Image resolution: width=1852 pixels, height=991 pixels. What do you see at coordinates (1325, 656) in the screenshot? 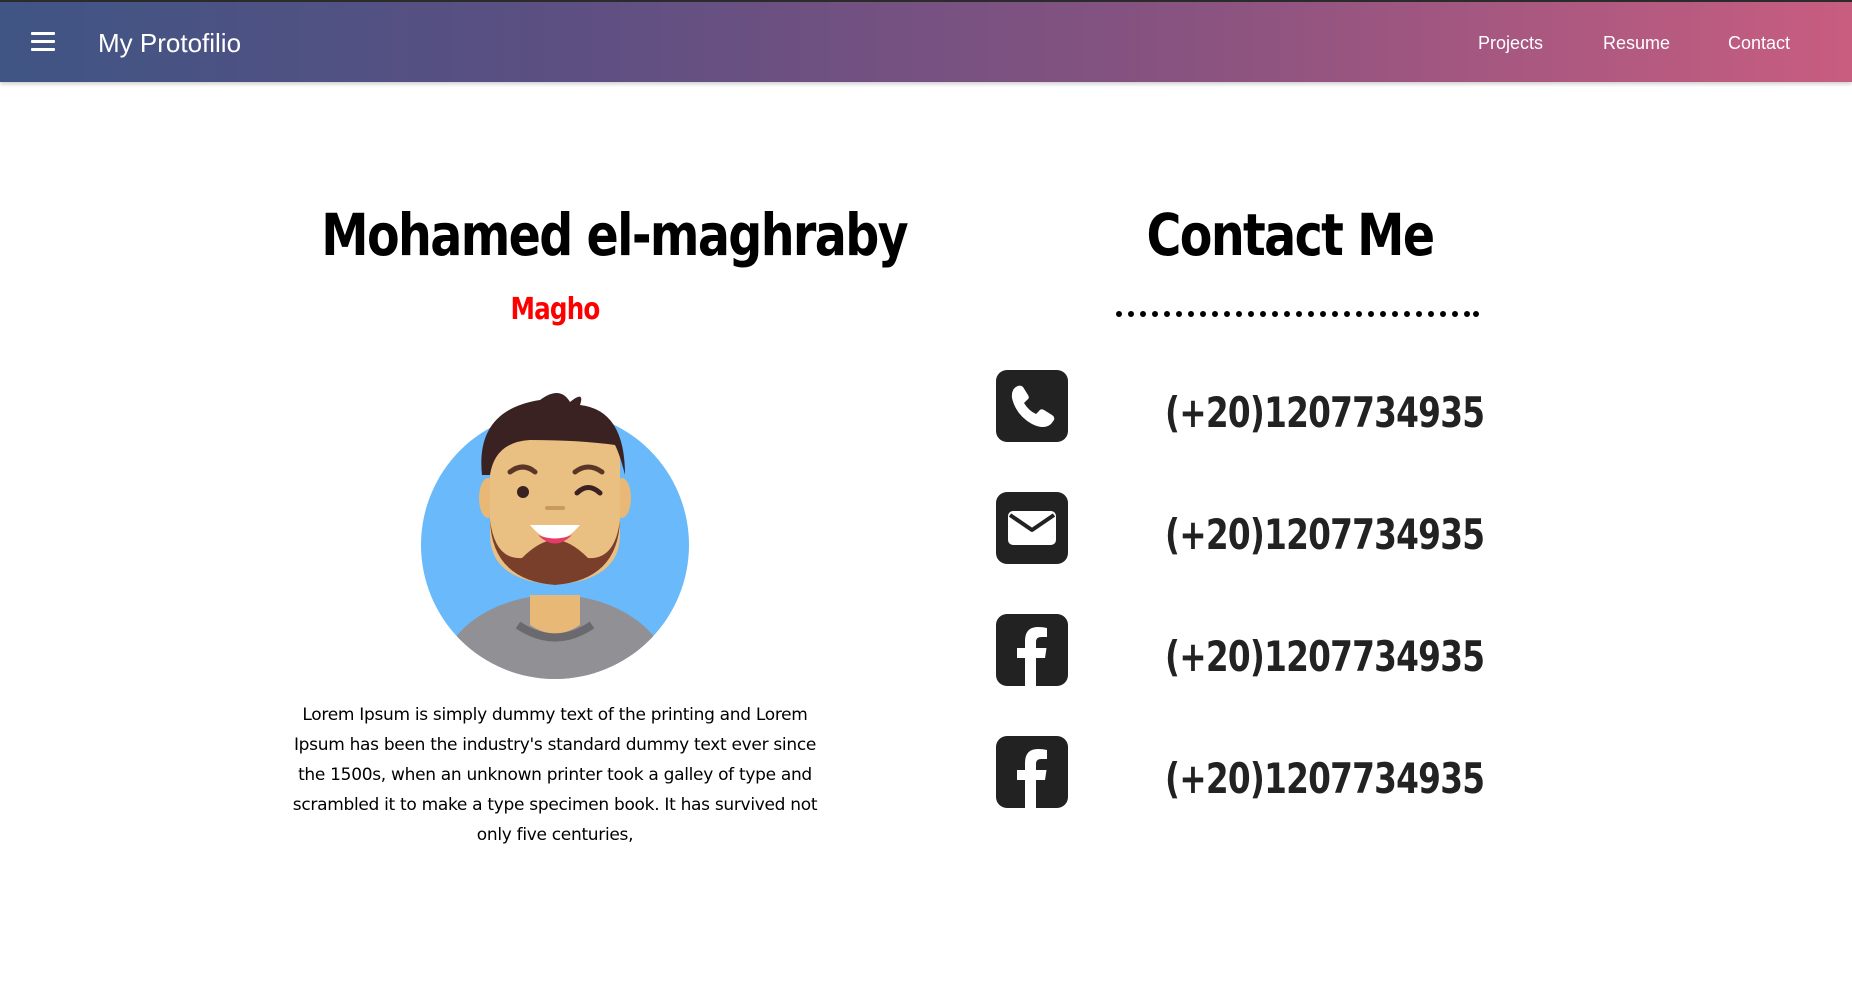
I see `contact-value-facebook-1: (+20)1207734935` at bounding box center [1325, 656].